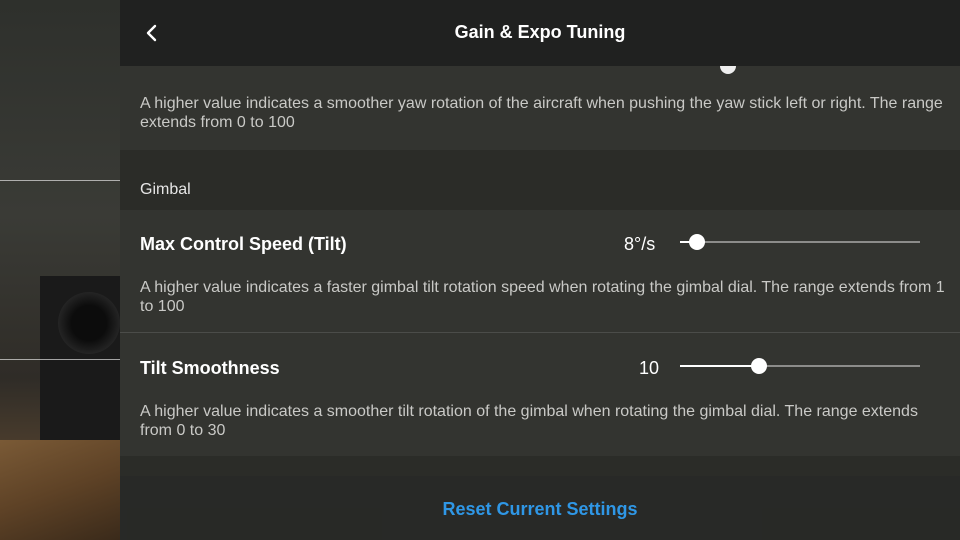  I want to click on camera-speaker-cone, so click(89, 323).